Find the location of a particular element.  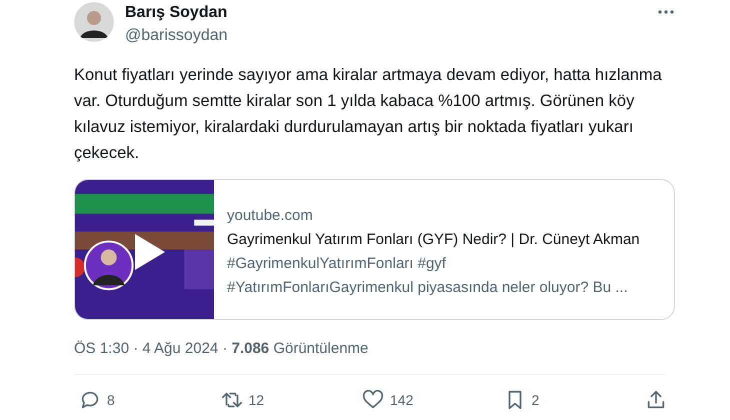

author-name: Barış Soydan is located at coordinates (391, 13).